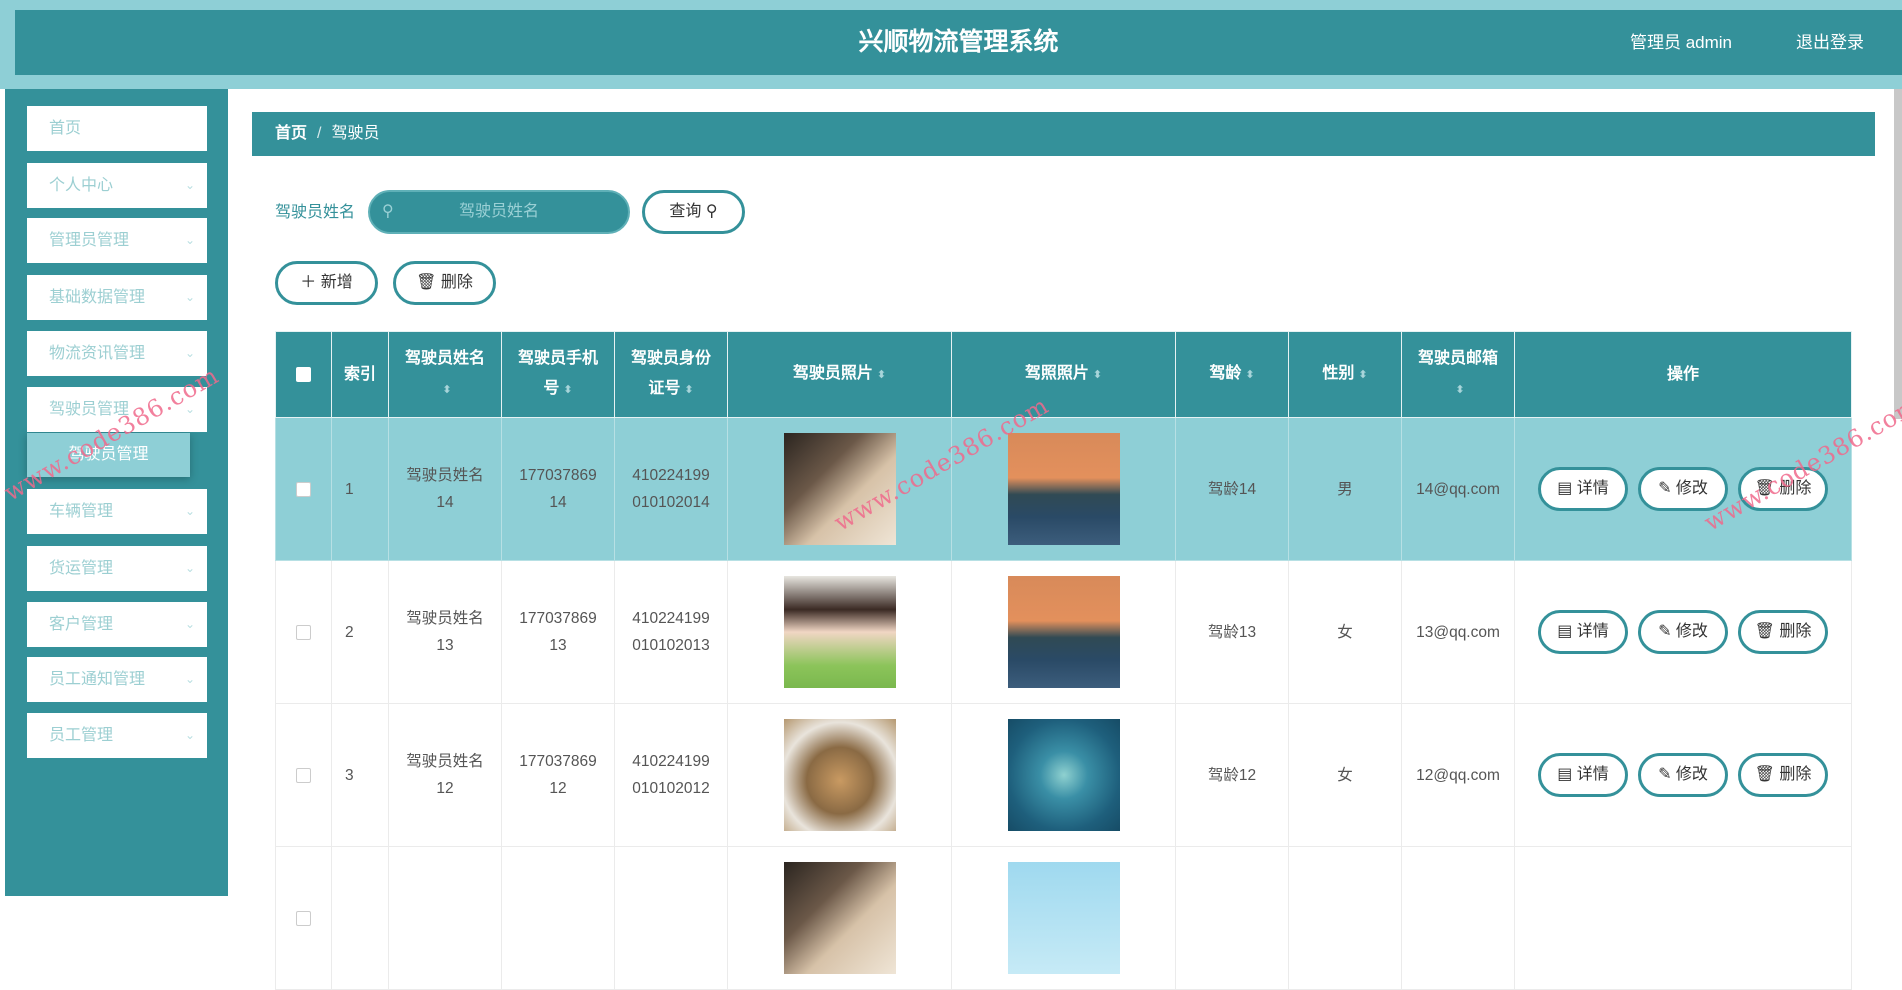  I want to click on sidebar-item: 货运管理 ⌄, so click(117, 568).